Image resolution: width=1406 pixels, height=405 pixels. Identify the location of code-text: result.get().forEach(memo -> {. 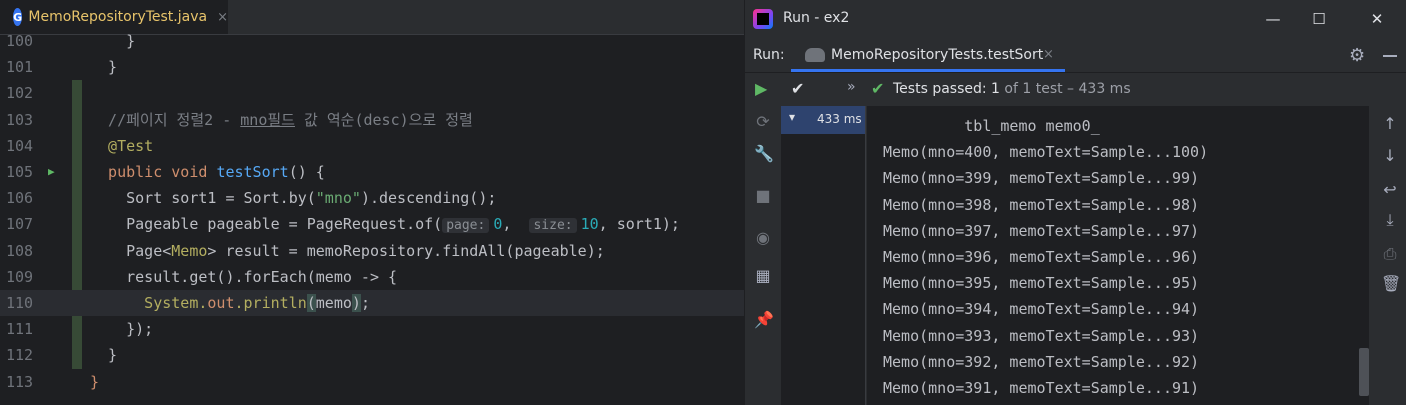
(244, 276).